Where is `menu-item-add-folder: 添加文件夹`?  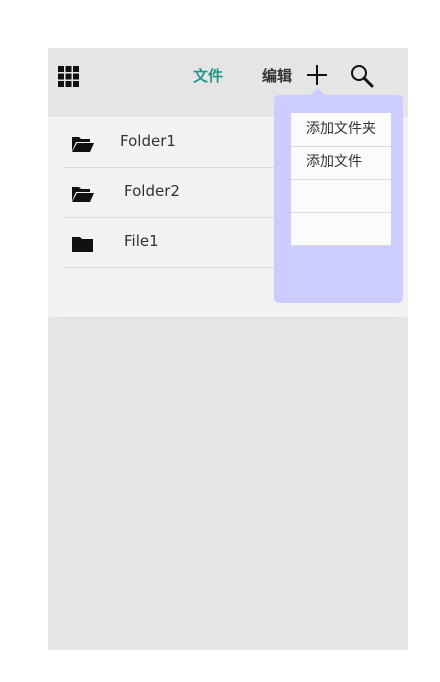
menu-item-add-folder: 添加文件夹 is located at coordinates (341, 130).